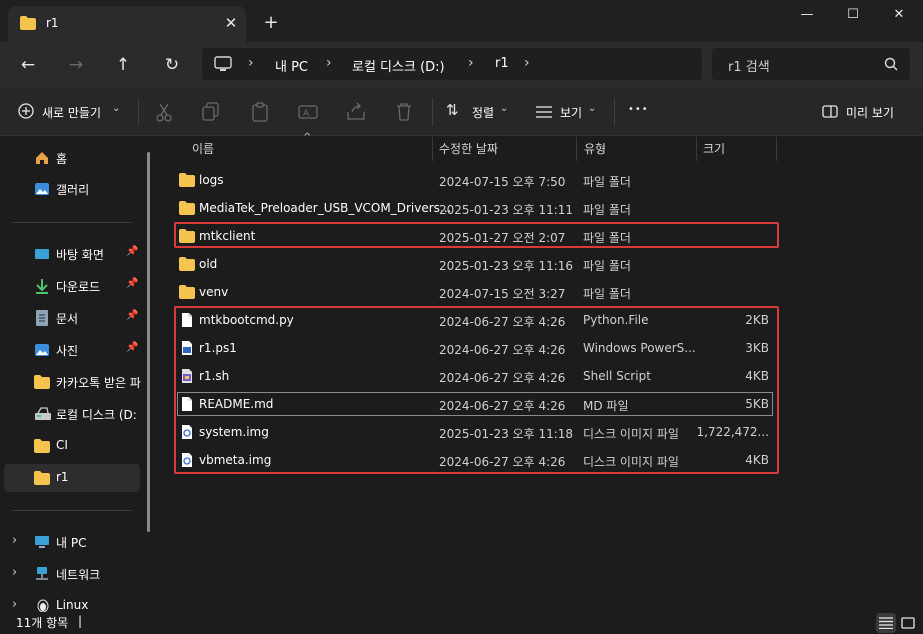  Describe the element at coordinates (123, 65) in the screenshot. I see `up-button: ↑` at that location.